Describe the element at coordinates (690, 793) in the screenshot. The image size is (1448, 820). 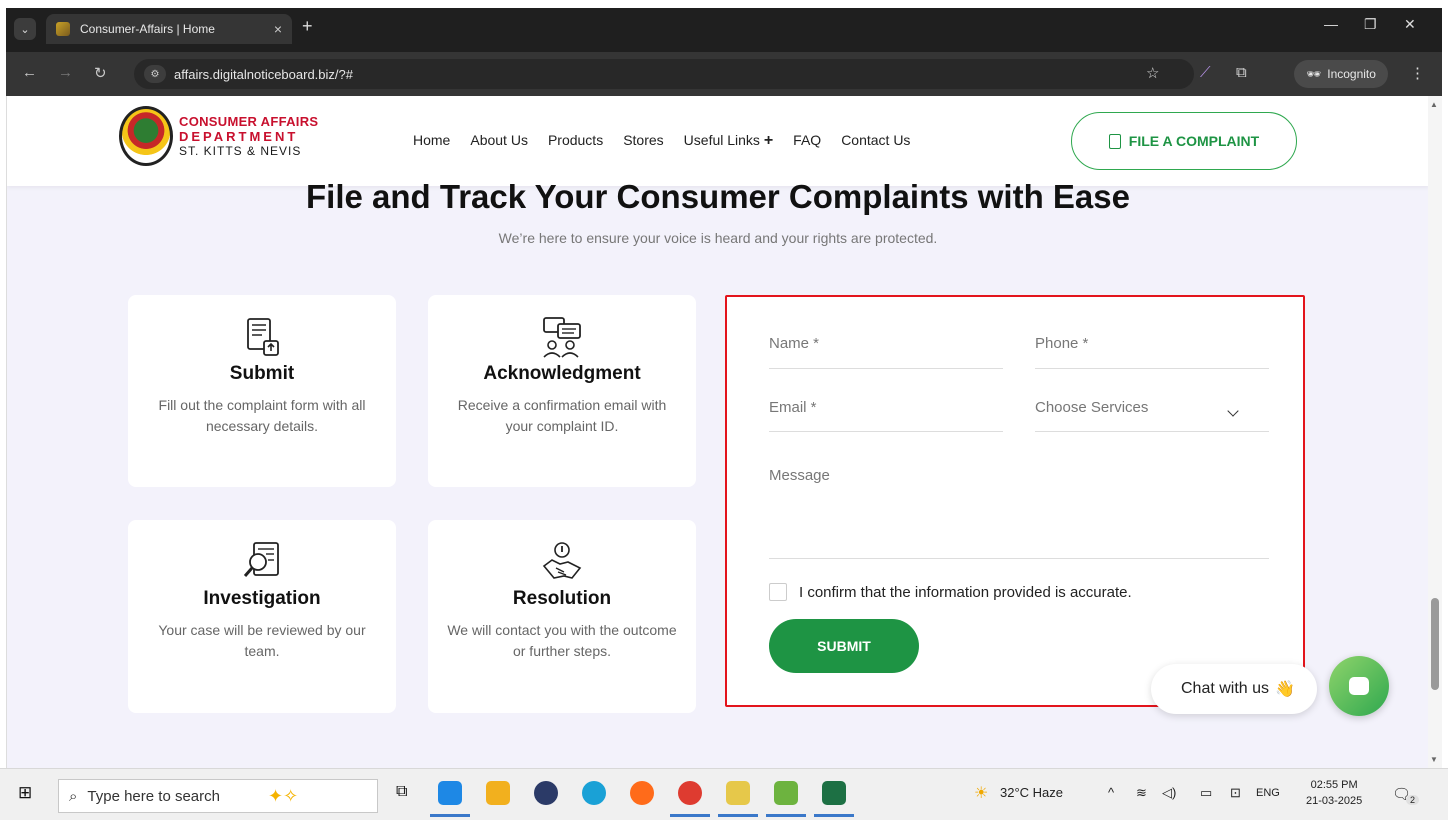
I see `chrome-icon` at that location.